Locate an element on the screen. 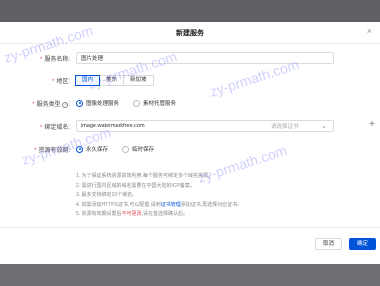  service-type-label: * 服务类型 ?: is located at coordinates (51, 104).